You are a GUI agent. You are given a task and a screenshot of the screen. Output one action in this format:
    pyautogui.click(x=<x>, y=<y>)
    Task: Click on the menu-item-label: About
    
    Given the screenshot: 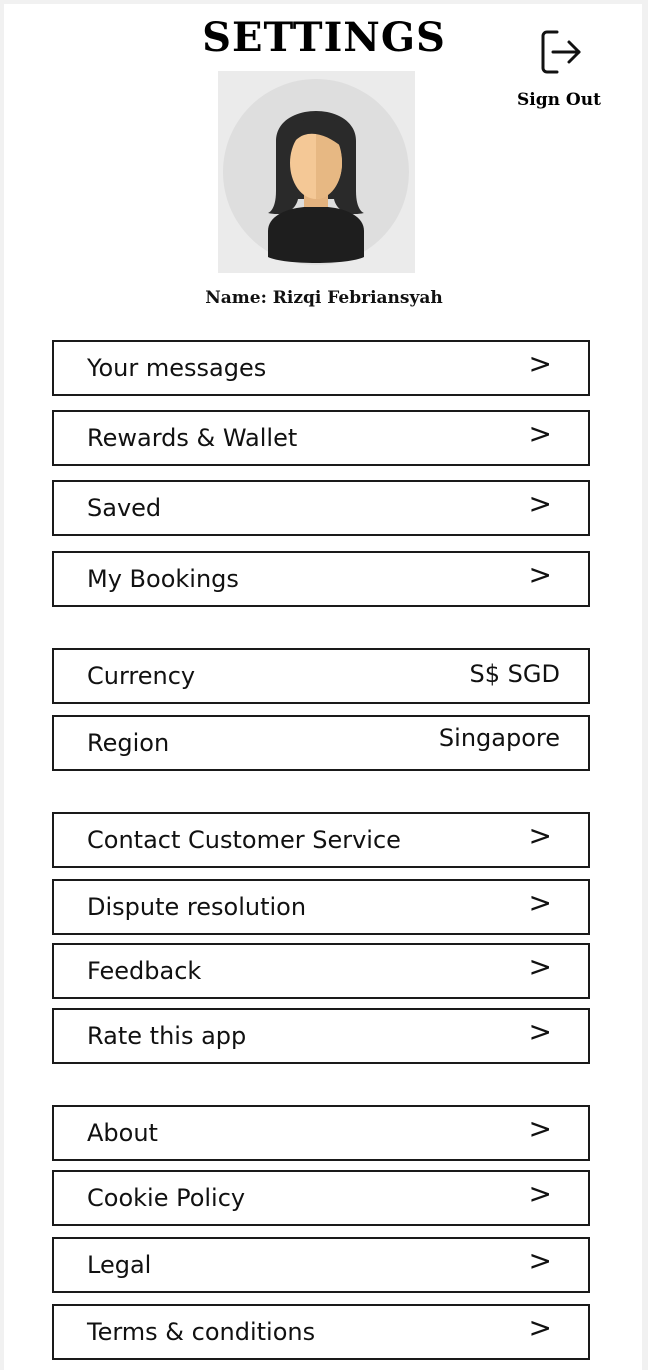 What is the action you would take?
    pyautogui.click(x=122, y=1133)
    